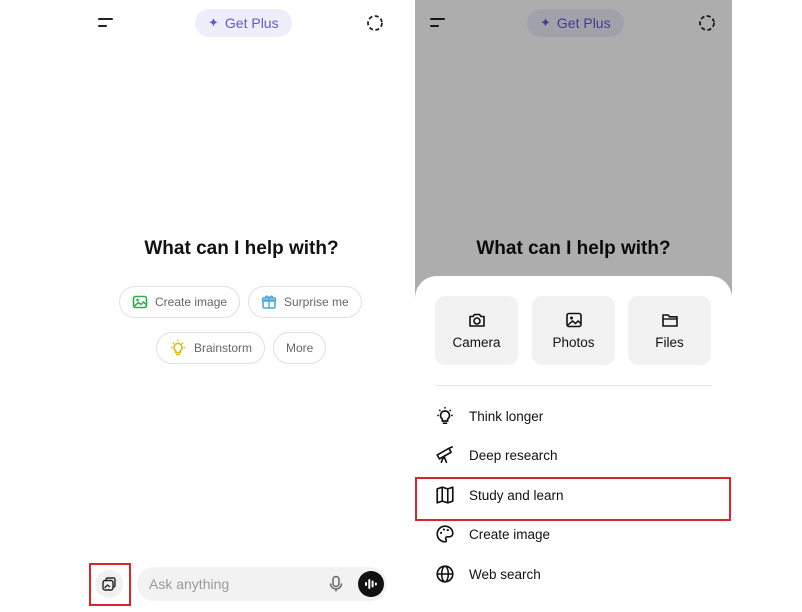  I want to click on study-and-learn-highlight, so click(573, 499).